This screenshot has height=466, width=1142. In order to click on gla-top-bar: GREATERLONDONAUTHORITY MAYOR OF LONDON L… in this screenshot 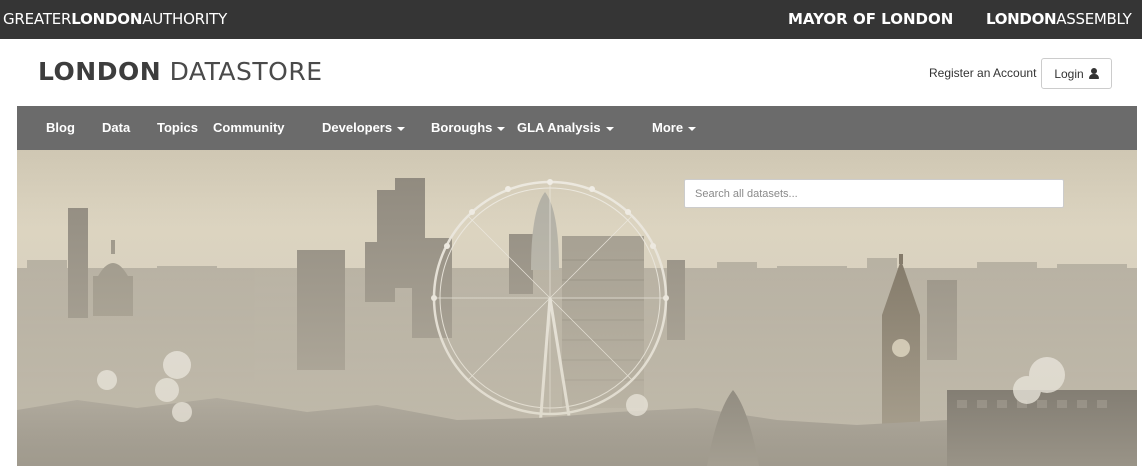, I will do `click(571, 19)`.